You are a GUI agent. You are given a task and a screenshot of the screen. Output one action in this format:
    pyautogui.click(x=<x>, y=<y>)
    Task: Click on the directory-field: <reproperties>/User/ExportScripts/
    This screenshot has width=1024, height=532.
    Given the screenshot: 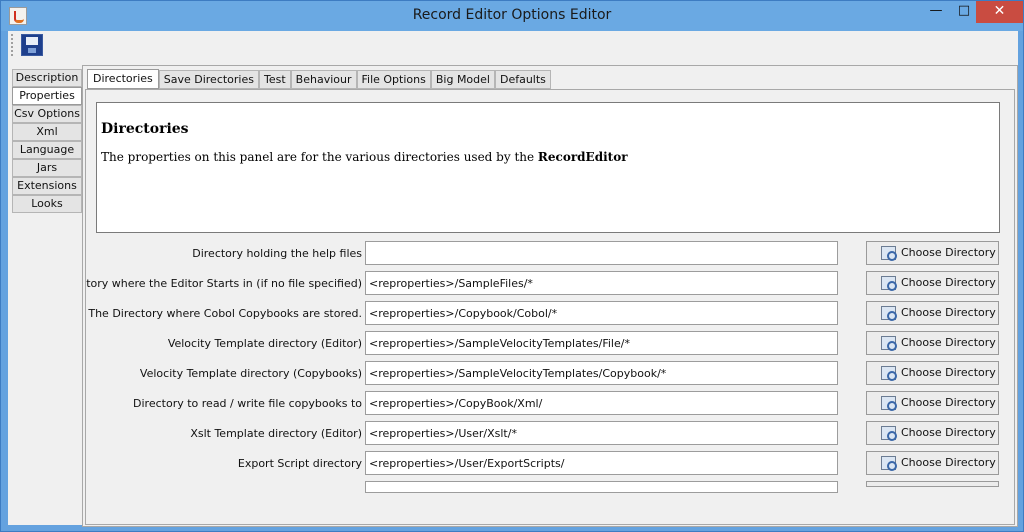 What is the action you would take?
    pyautogui.click(x=601, y=463)
    